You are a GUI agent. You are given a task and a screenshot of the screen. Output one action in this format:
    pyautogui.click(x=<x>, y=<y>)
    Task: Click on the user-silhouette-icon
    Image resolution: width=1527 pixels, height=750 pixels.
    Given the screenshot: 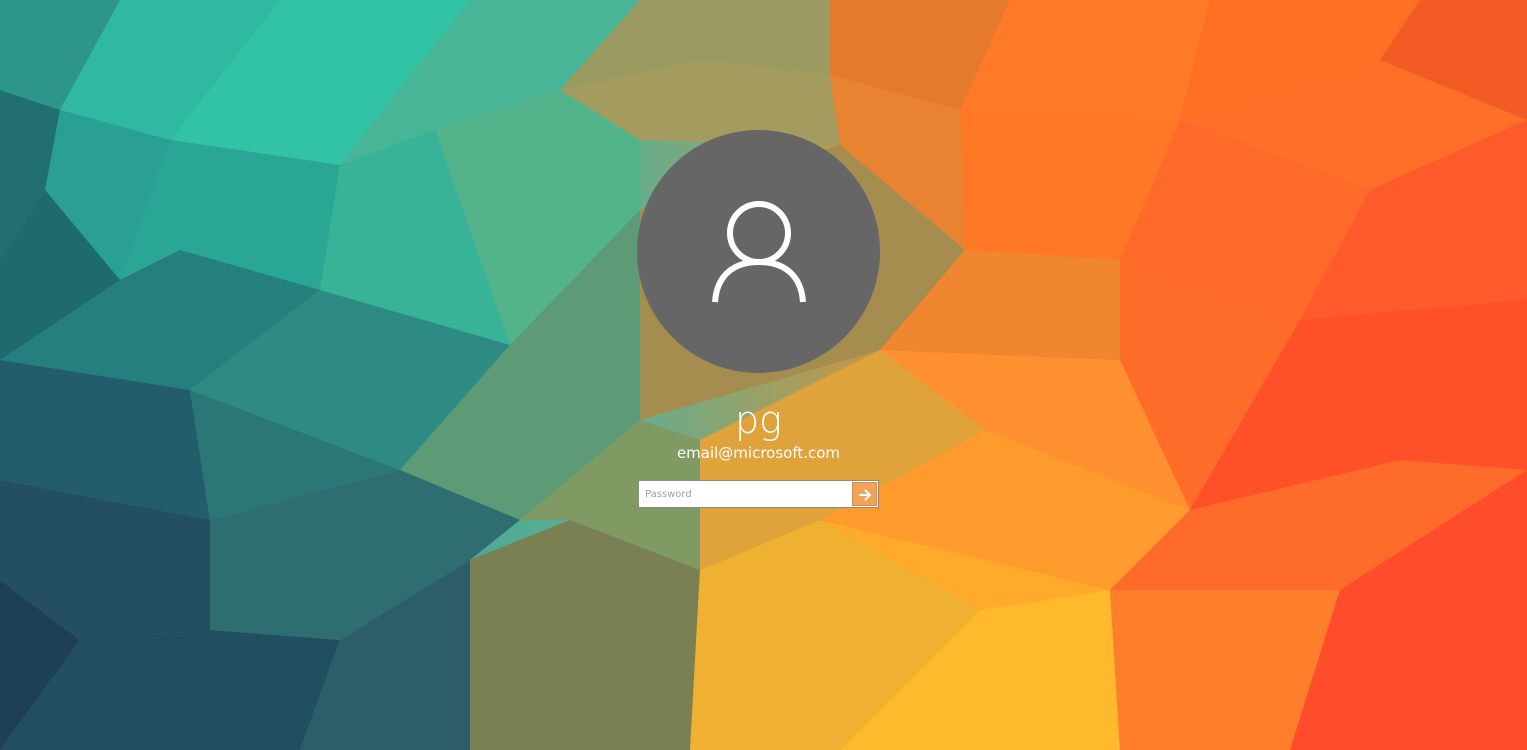 What is the action you would take?
    pyautogui.click(x=759, y=252)
    